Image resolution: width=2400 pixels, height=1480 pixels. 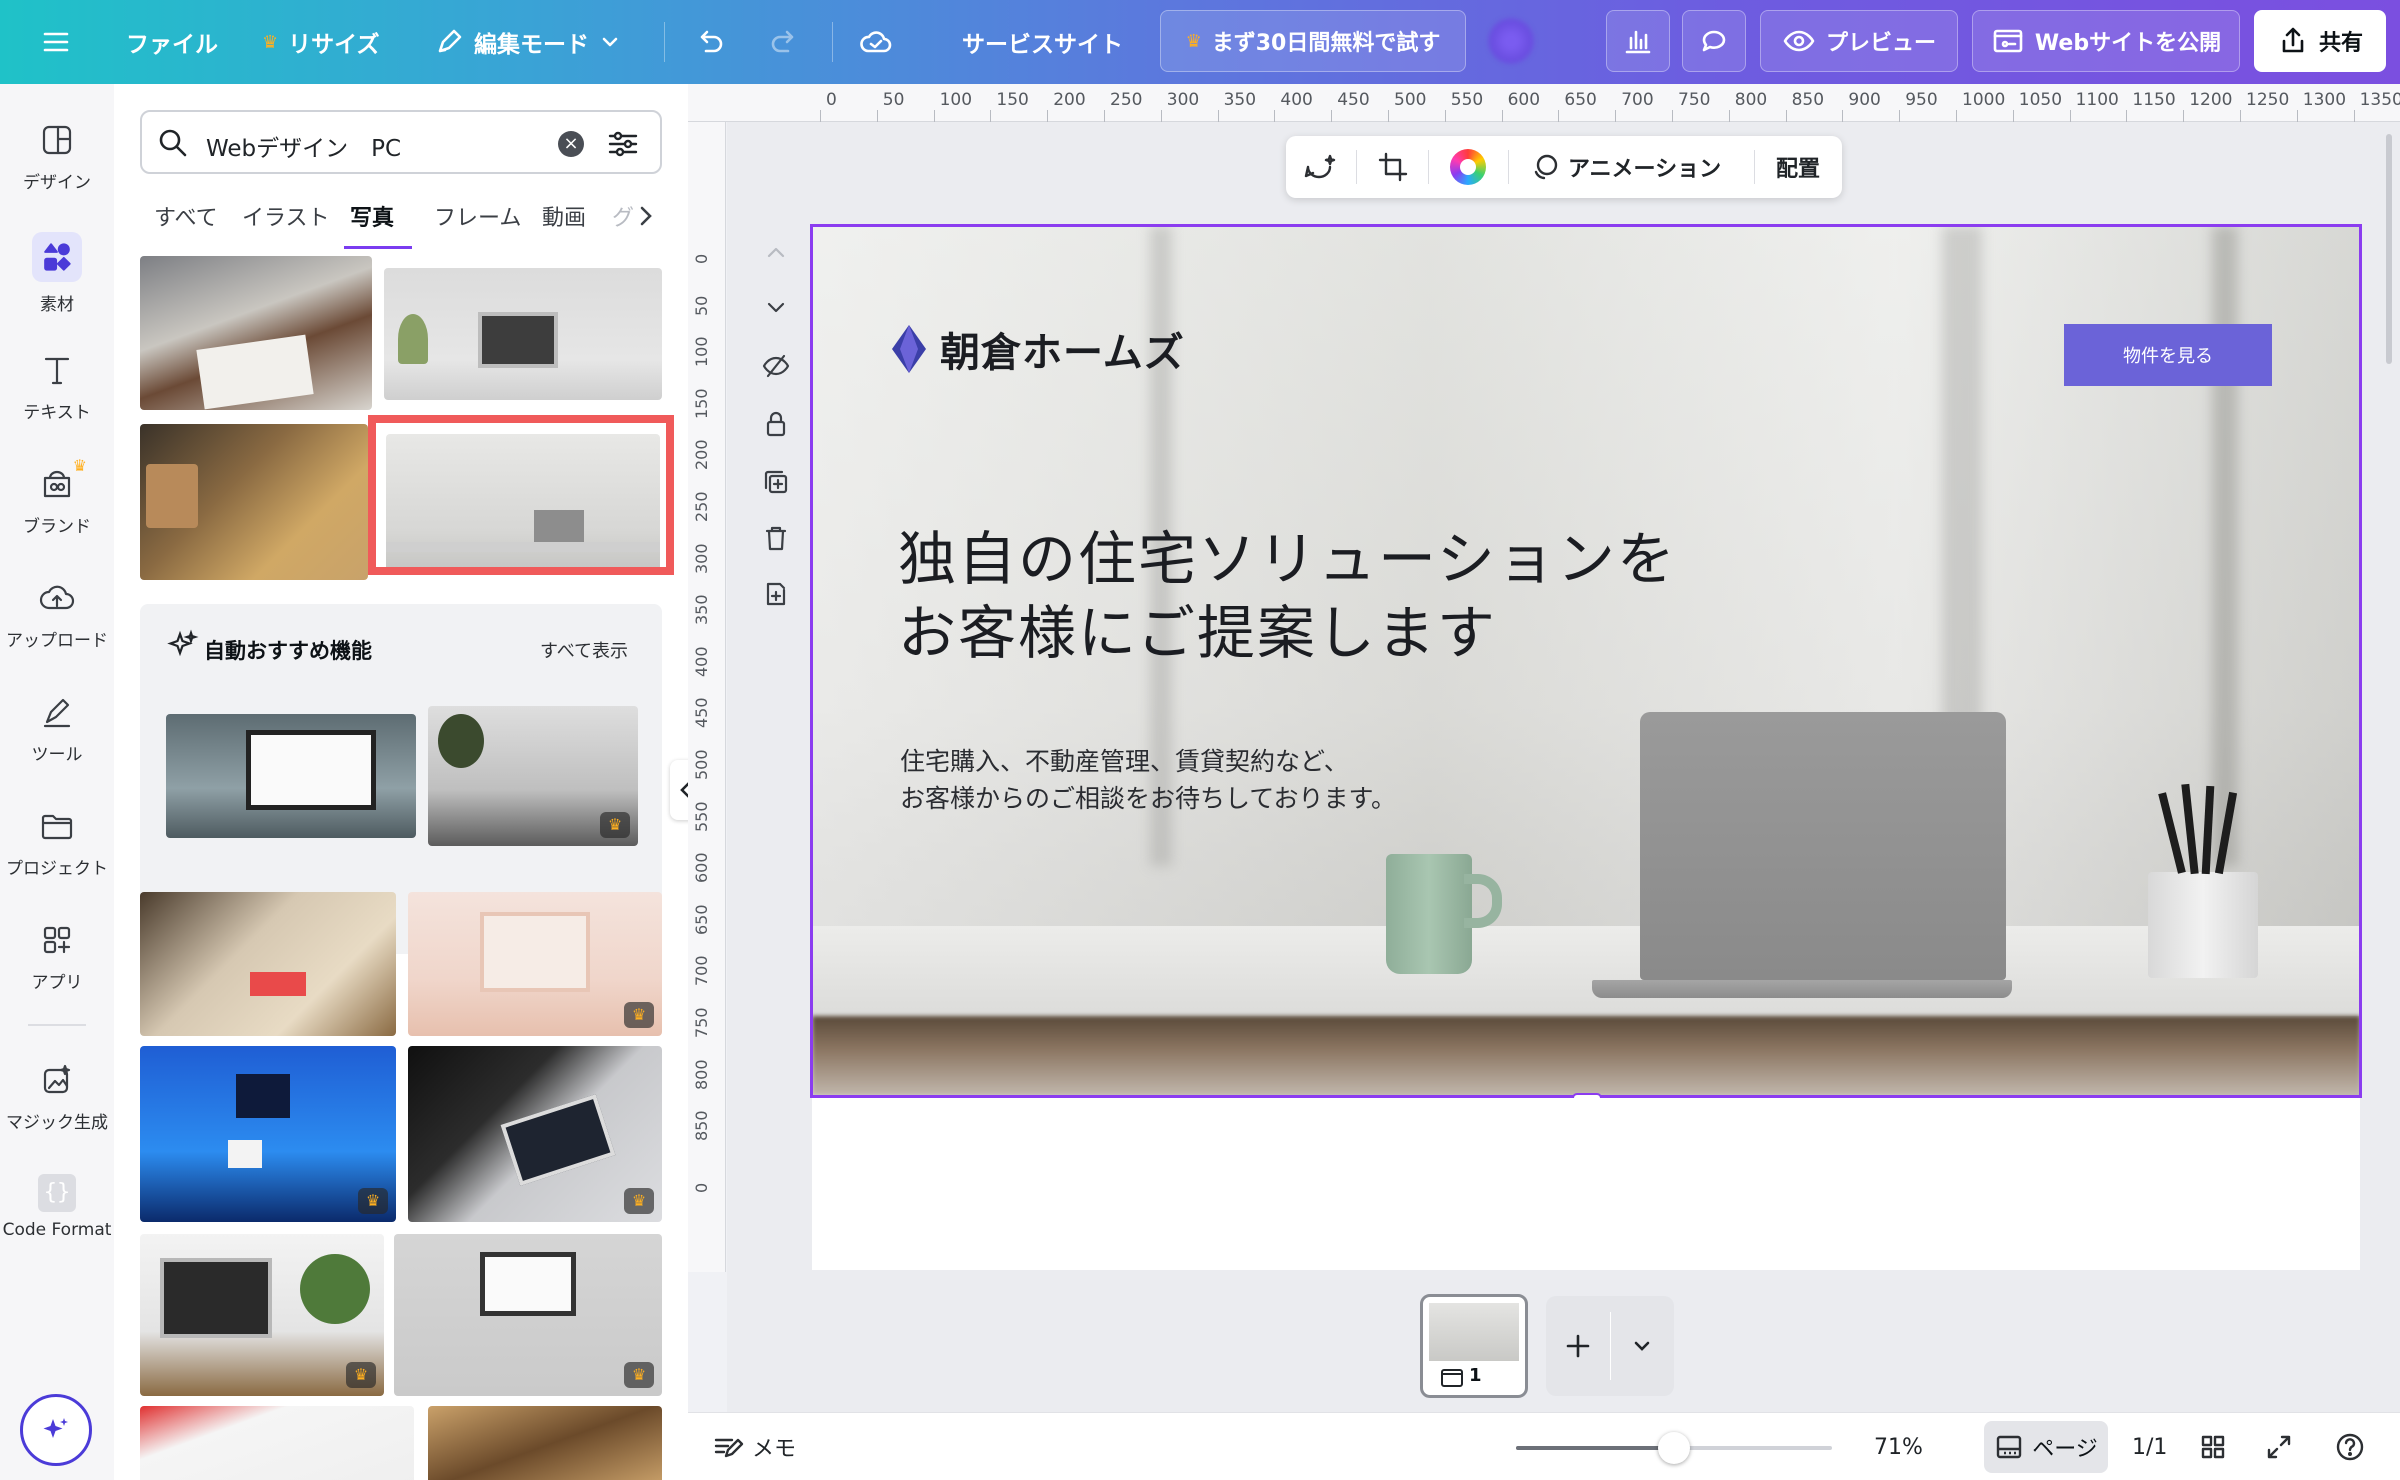 What do you see at coordinates (2320, 41) in the screenshot?
I see `share-button: 共有` at bounding box center [2320, 41].